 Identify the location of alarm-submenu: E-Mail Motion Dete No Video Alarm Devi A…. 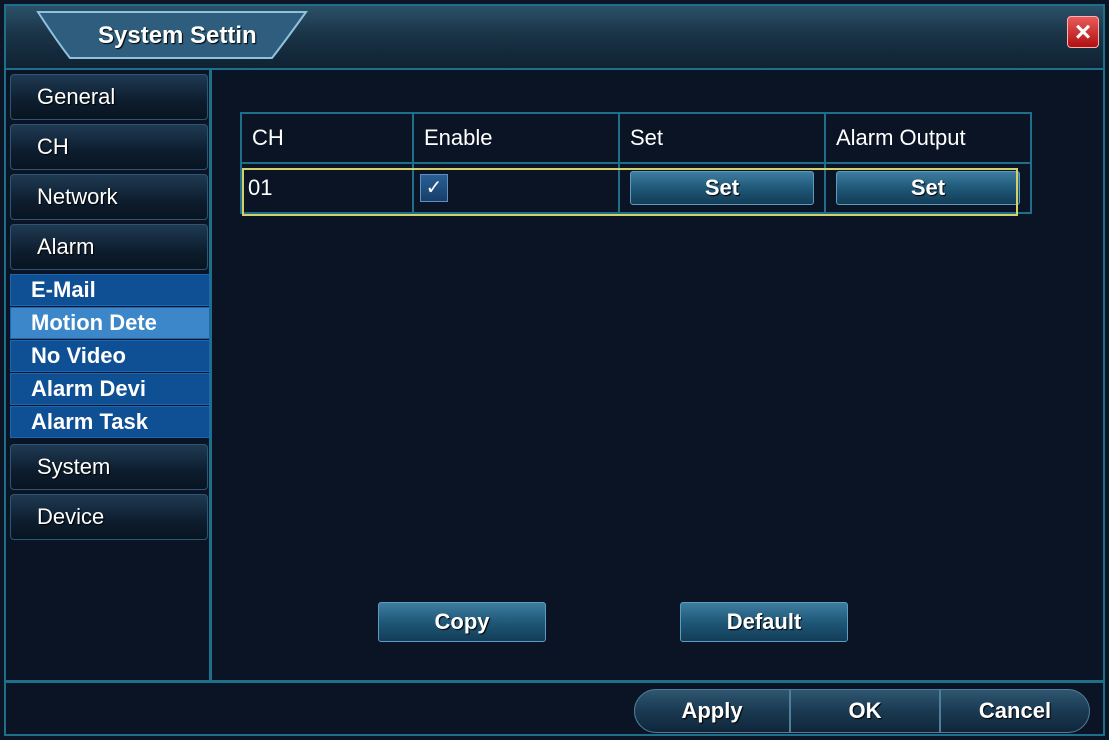
(110, 357).